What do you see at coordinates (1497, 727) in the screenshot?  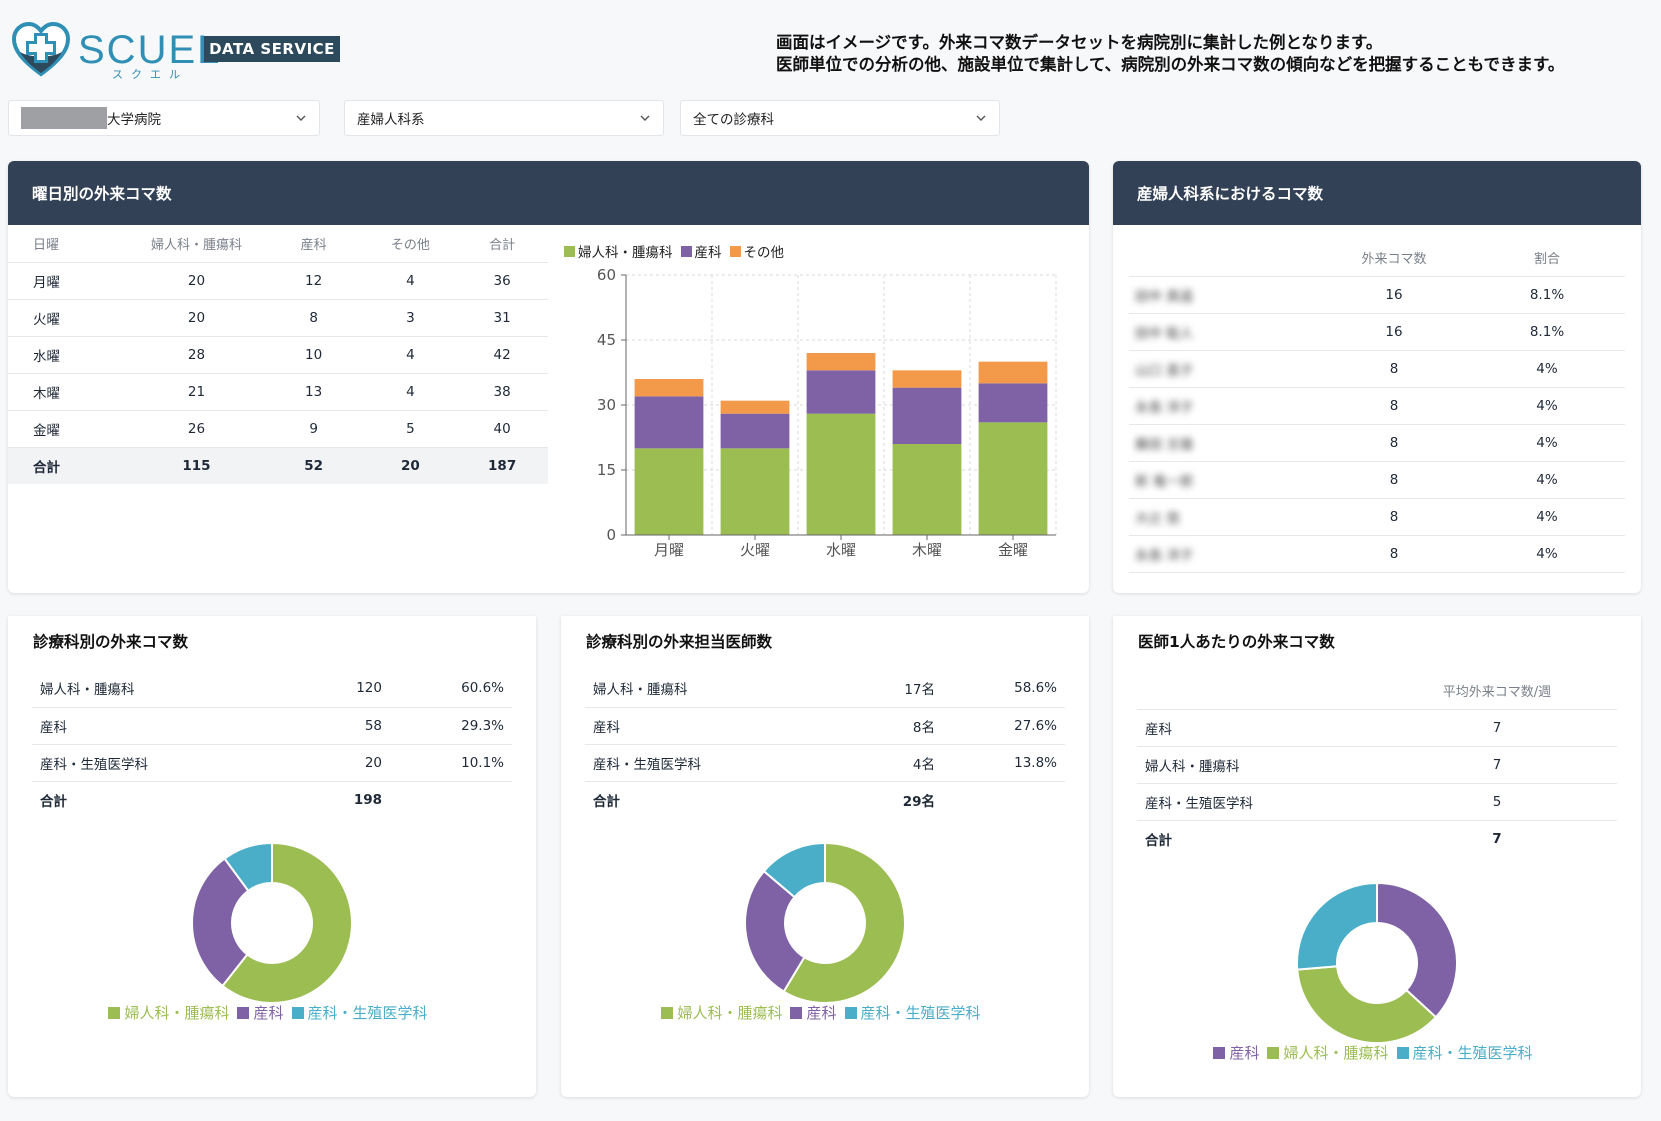 I see `cell: 7` at bounding box center [1497, 727].